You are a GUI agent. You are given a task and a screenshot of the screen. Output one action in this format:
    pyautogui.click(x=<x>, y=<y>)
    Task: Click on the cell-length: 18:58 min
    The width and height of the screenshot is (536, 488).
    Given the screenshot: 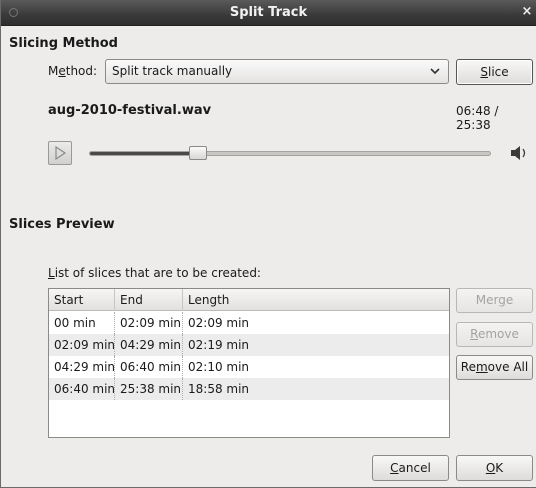 What is the action you would take?
    pyautogui.click(x=219, y=389)
    